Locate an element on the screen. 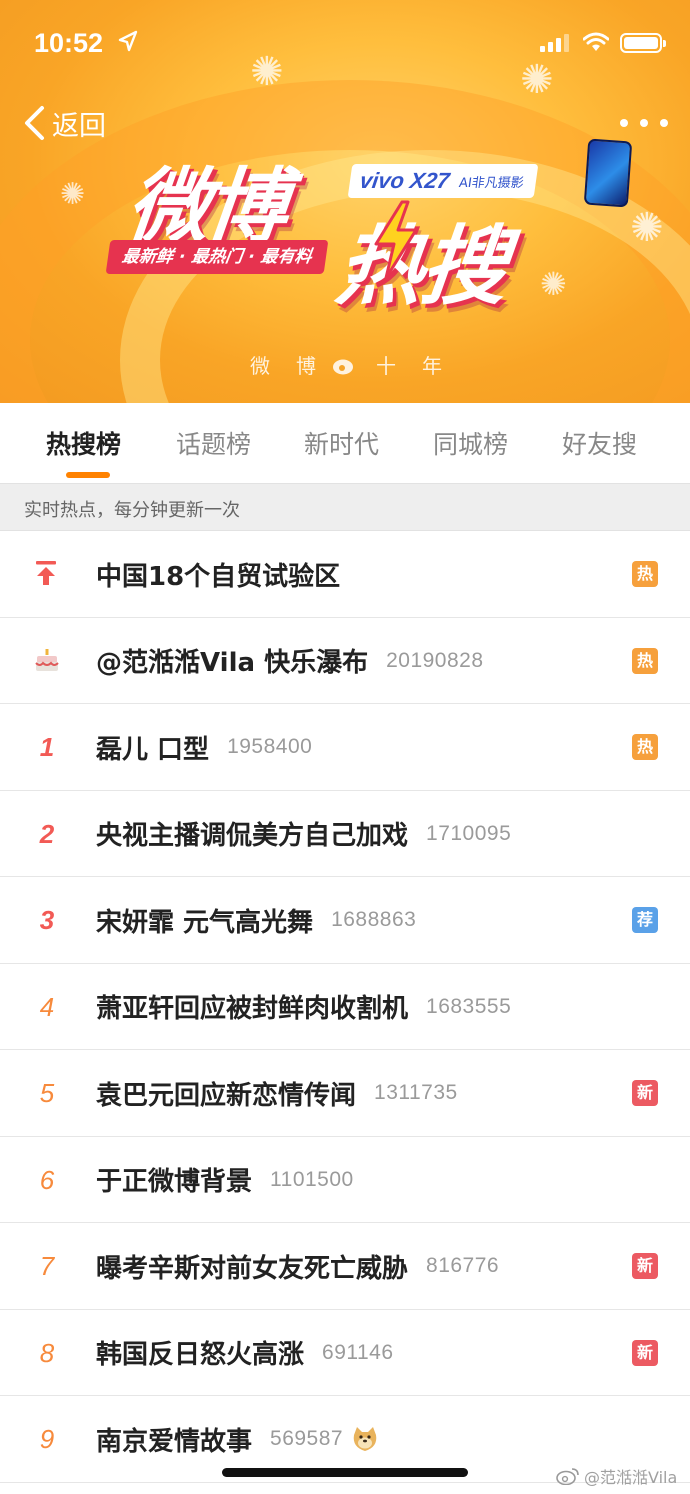 The width and height of the screenshot is (690, 1494). back-label: 返回 is located at coordinates (79, 126).